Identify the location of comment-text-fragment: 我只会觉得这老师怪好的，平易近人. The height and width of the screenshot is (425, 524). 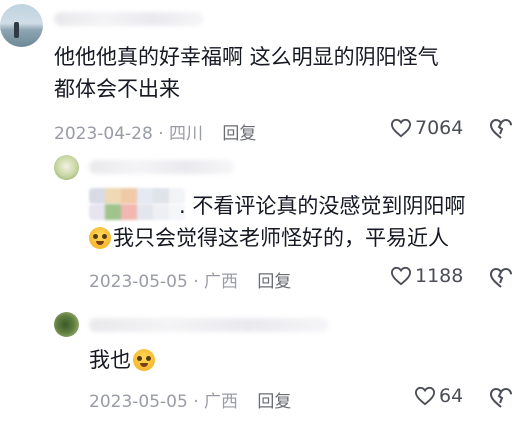
(281, 238).